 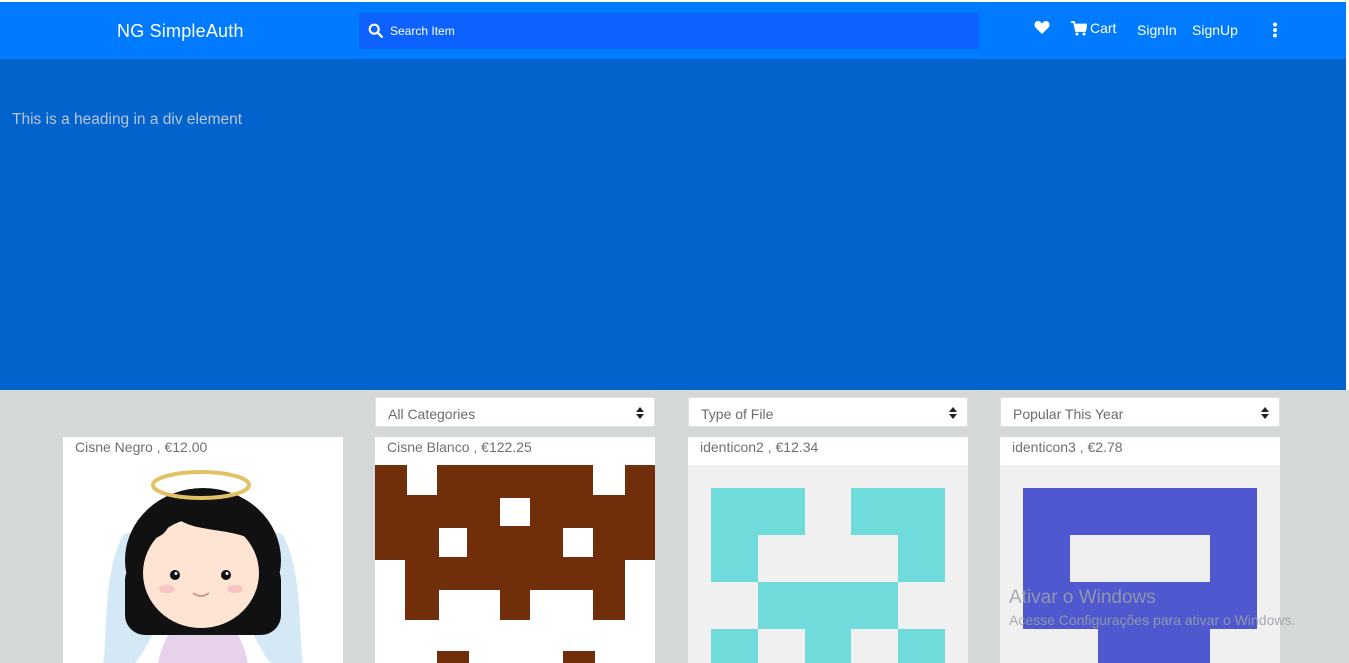 I want to click on category-select-value: All Categories, so click(x=432, y=414).